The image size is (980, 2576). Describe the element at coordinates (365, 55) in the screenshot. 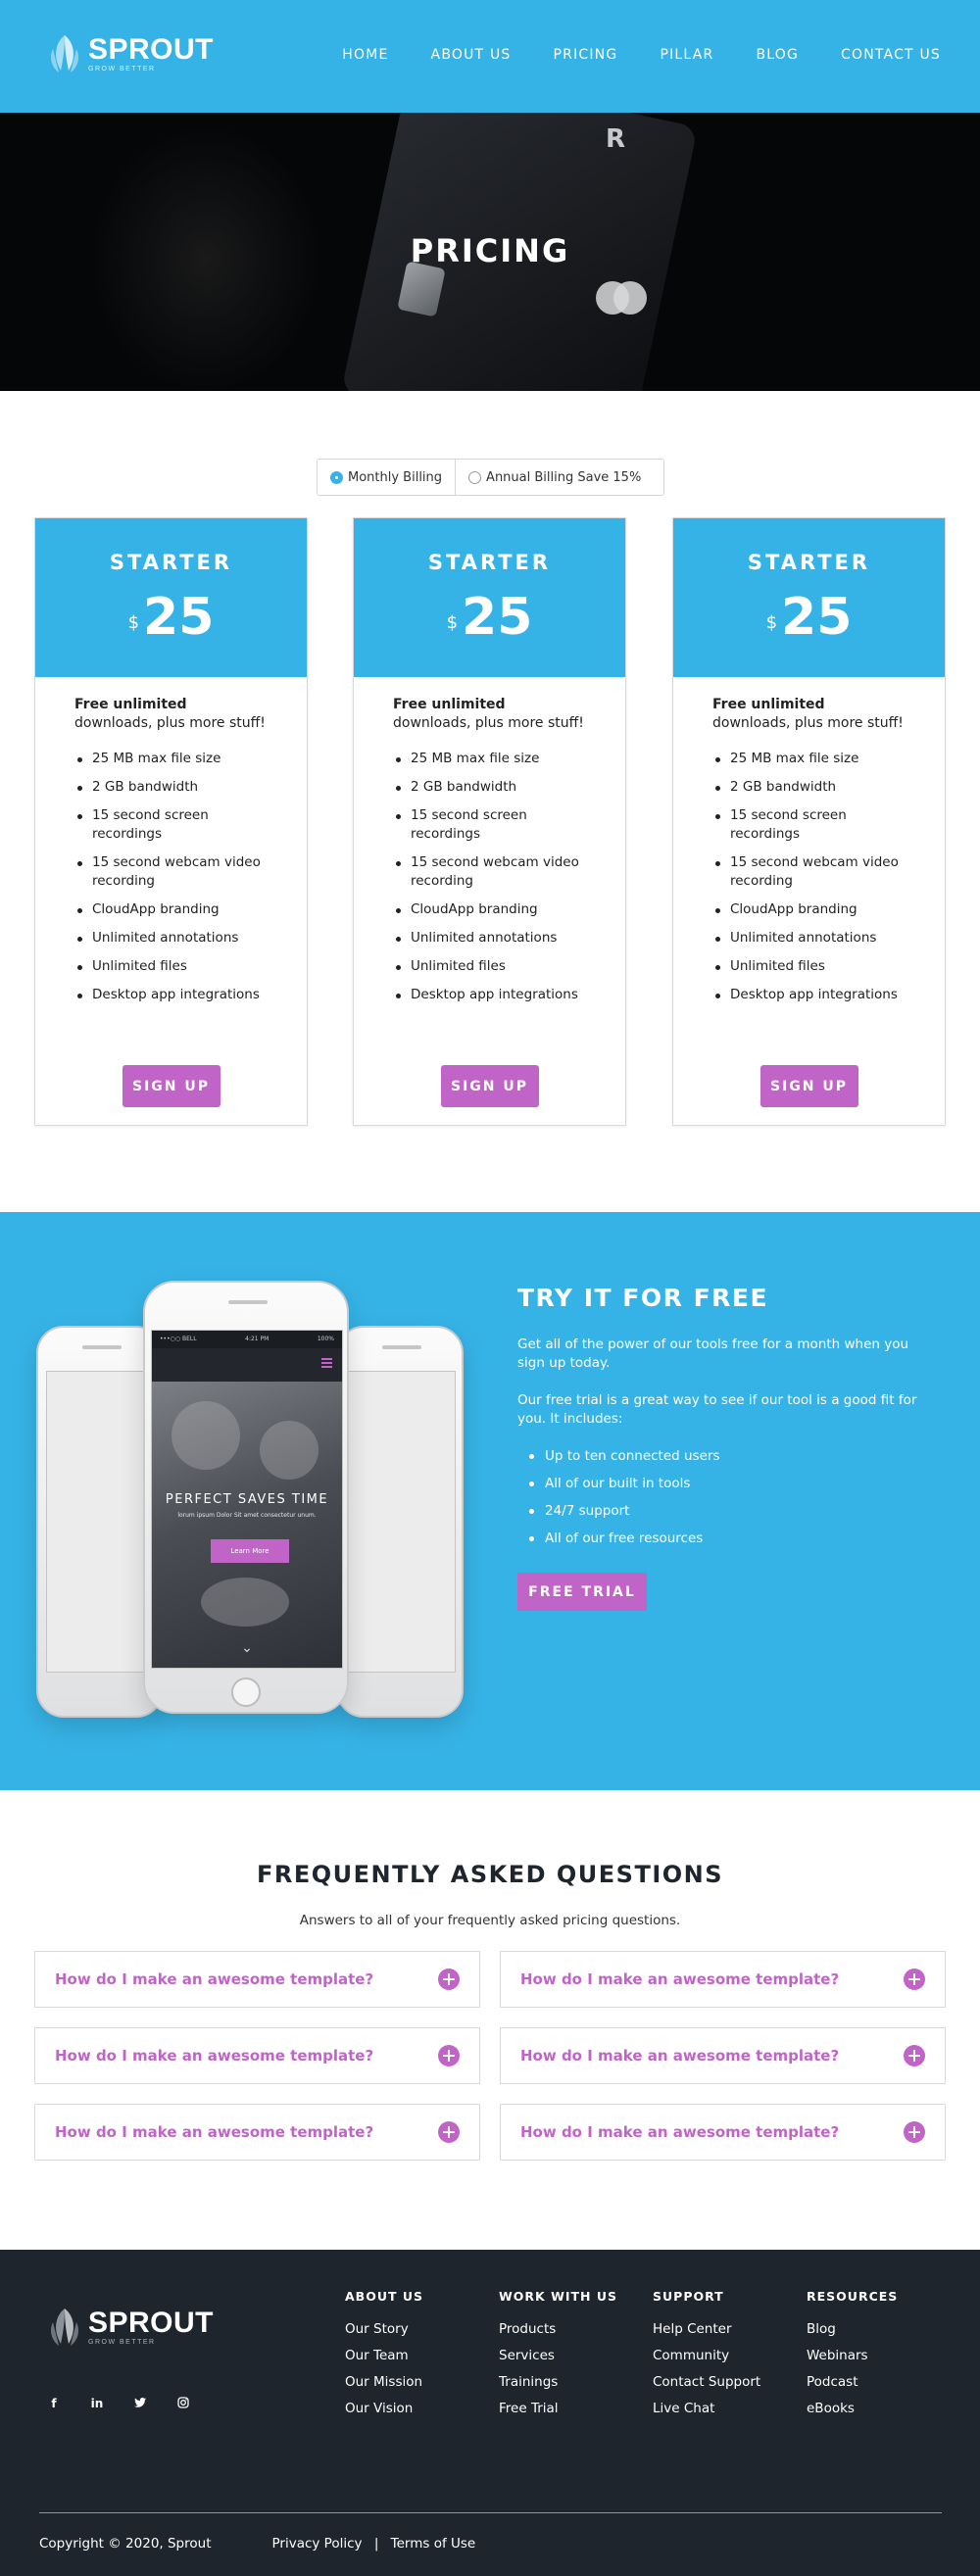

I see `nav-home: HOME` at that location.